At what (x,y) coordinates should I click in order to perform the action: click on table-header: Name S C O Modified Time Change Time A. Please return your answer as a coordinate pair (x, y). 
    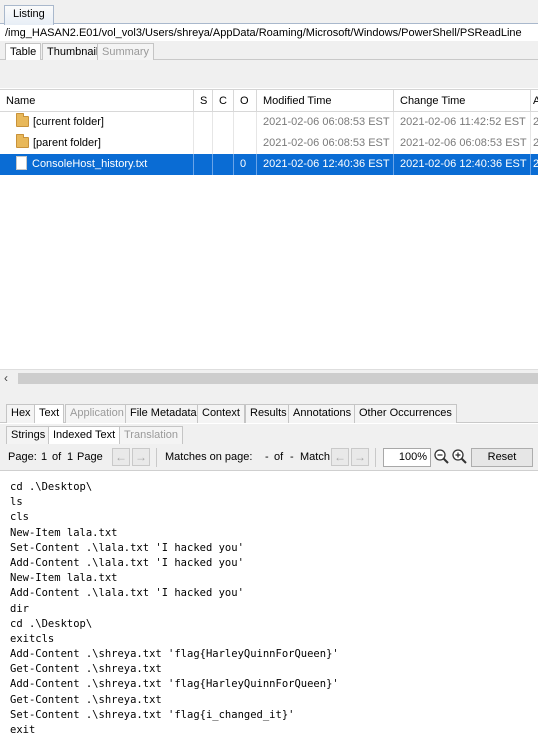
    Looking at the image, I should click on (269, 101).